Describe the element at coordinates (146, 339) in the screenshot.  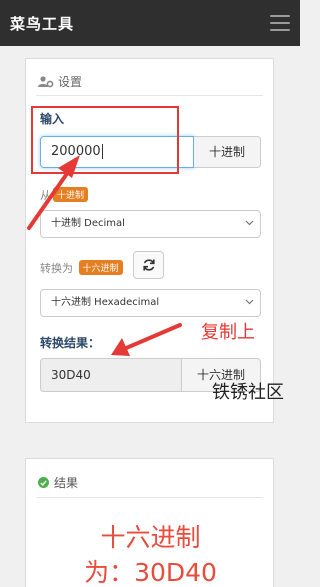
I see `annotation-arrow-left` at that location.